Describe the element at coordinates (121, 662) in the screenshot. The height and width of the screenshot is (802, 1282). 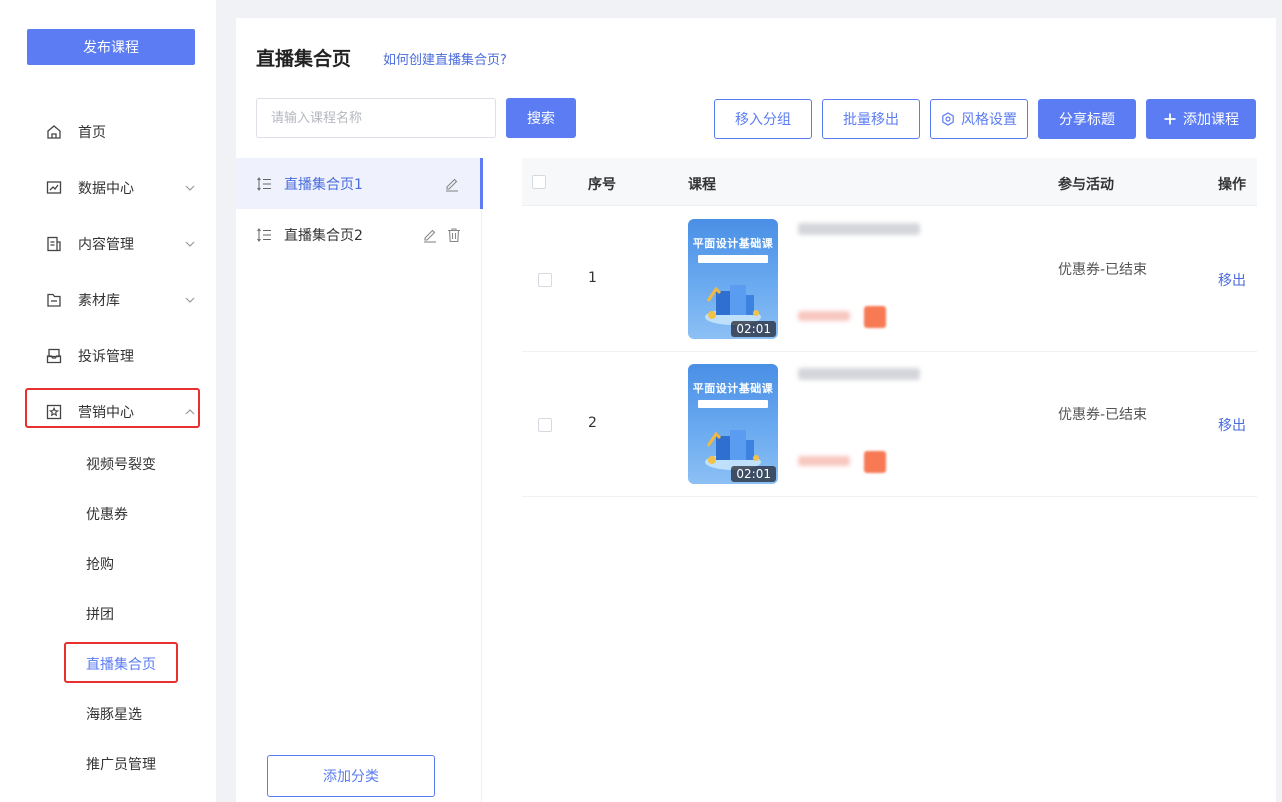
I see `highlight-box-live-collection` at that location.